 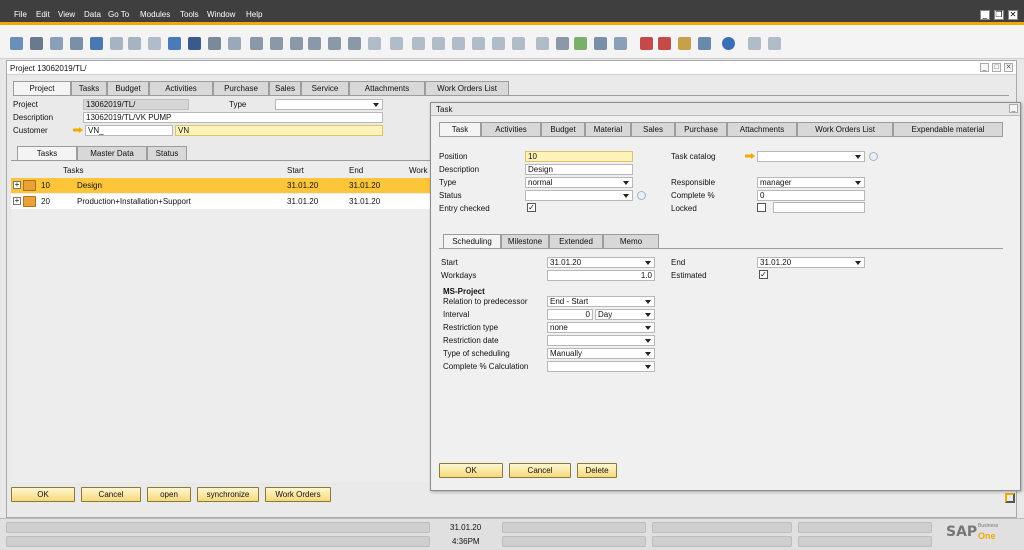 I want to click on locked-checkbox, so click(x=761, y=207).